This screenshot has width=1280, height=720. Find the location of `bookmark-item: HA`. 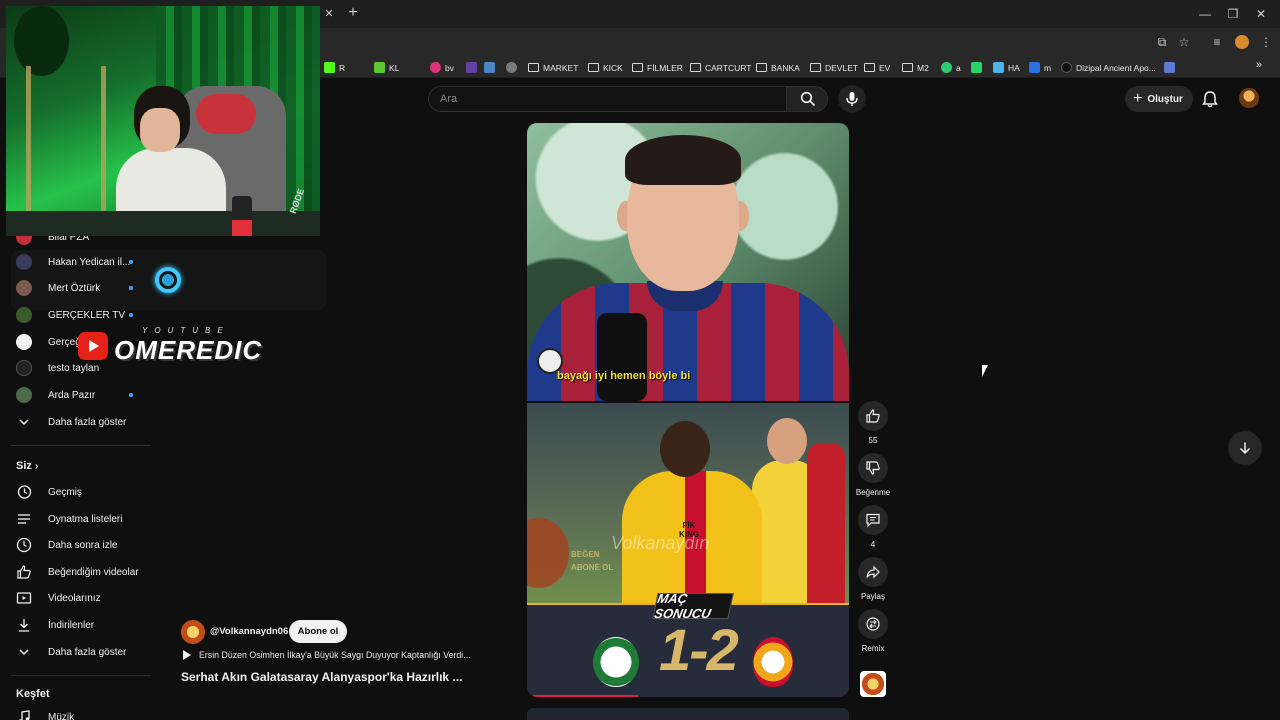

bookmark-item: HA is located at coordinates (1006, 67).